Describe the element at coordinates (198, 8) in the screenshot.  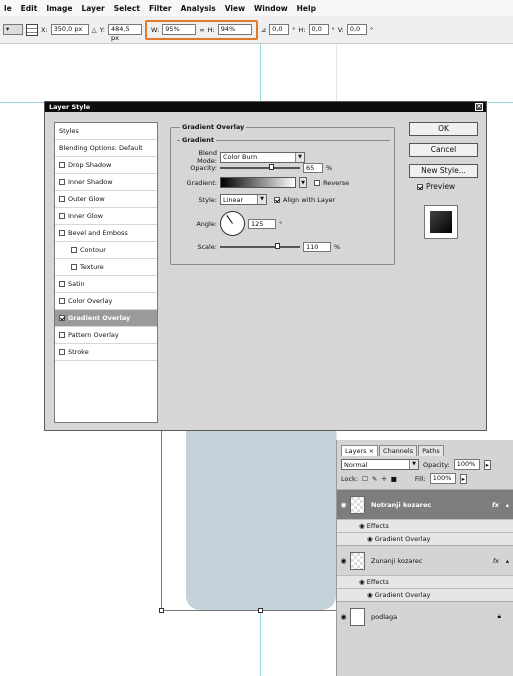
I see `menu-analysis: Analysis` at that location.